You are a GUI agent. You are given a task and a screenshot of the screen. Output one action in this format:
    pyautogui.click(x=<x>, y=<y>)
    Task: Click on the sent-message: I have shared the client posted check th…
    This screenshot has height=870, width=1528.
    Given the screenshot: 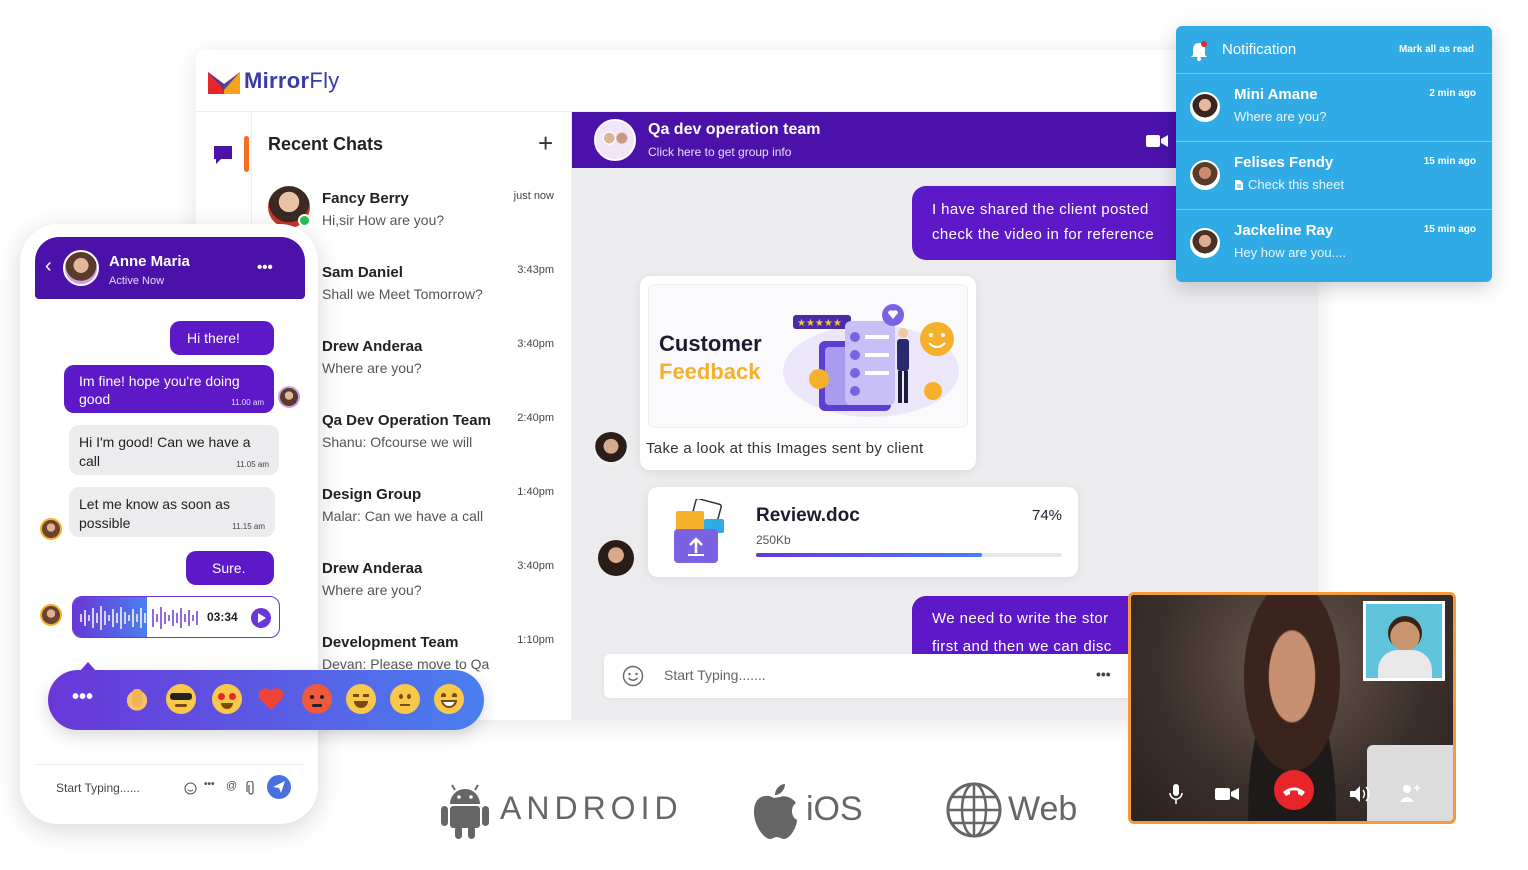 What is the action you would take?
    pyautogui.click(x=1057, y=223)
    